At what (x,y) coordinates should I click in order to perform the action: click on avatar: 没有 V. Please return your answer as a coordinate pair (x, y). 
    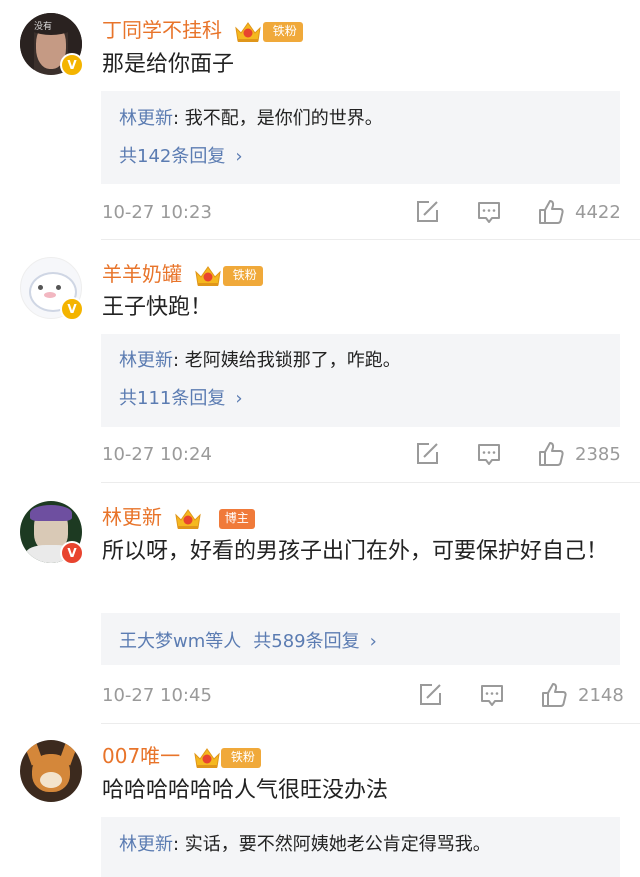
    Looking at the image, I should click on (52, 45).